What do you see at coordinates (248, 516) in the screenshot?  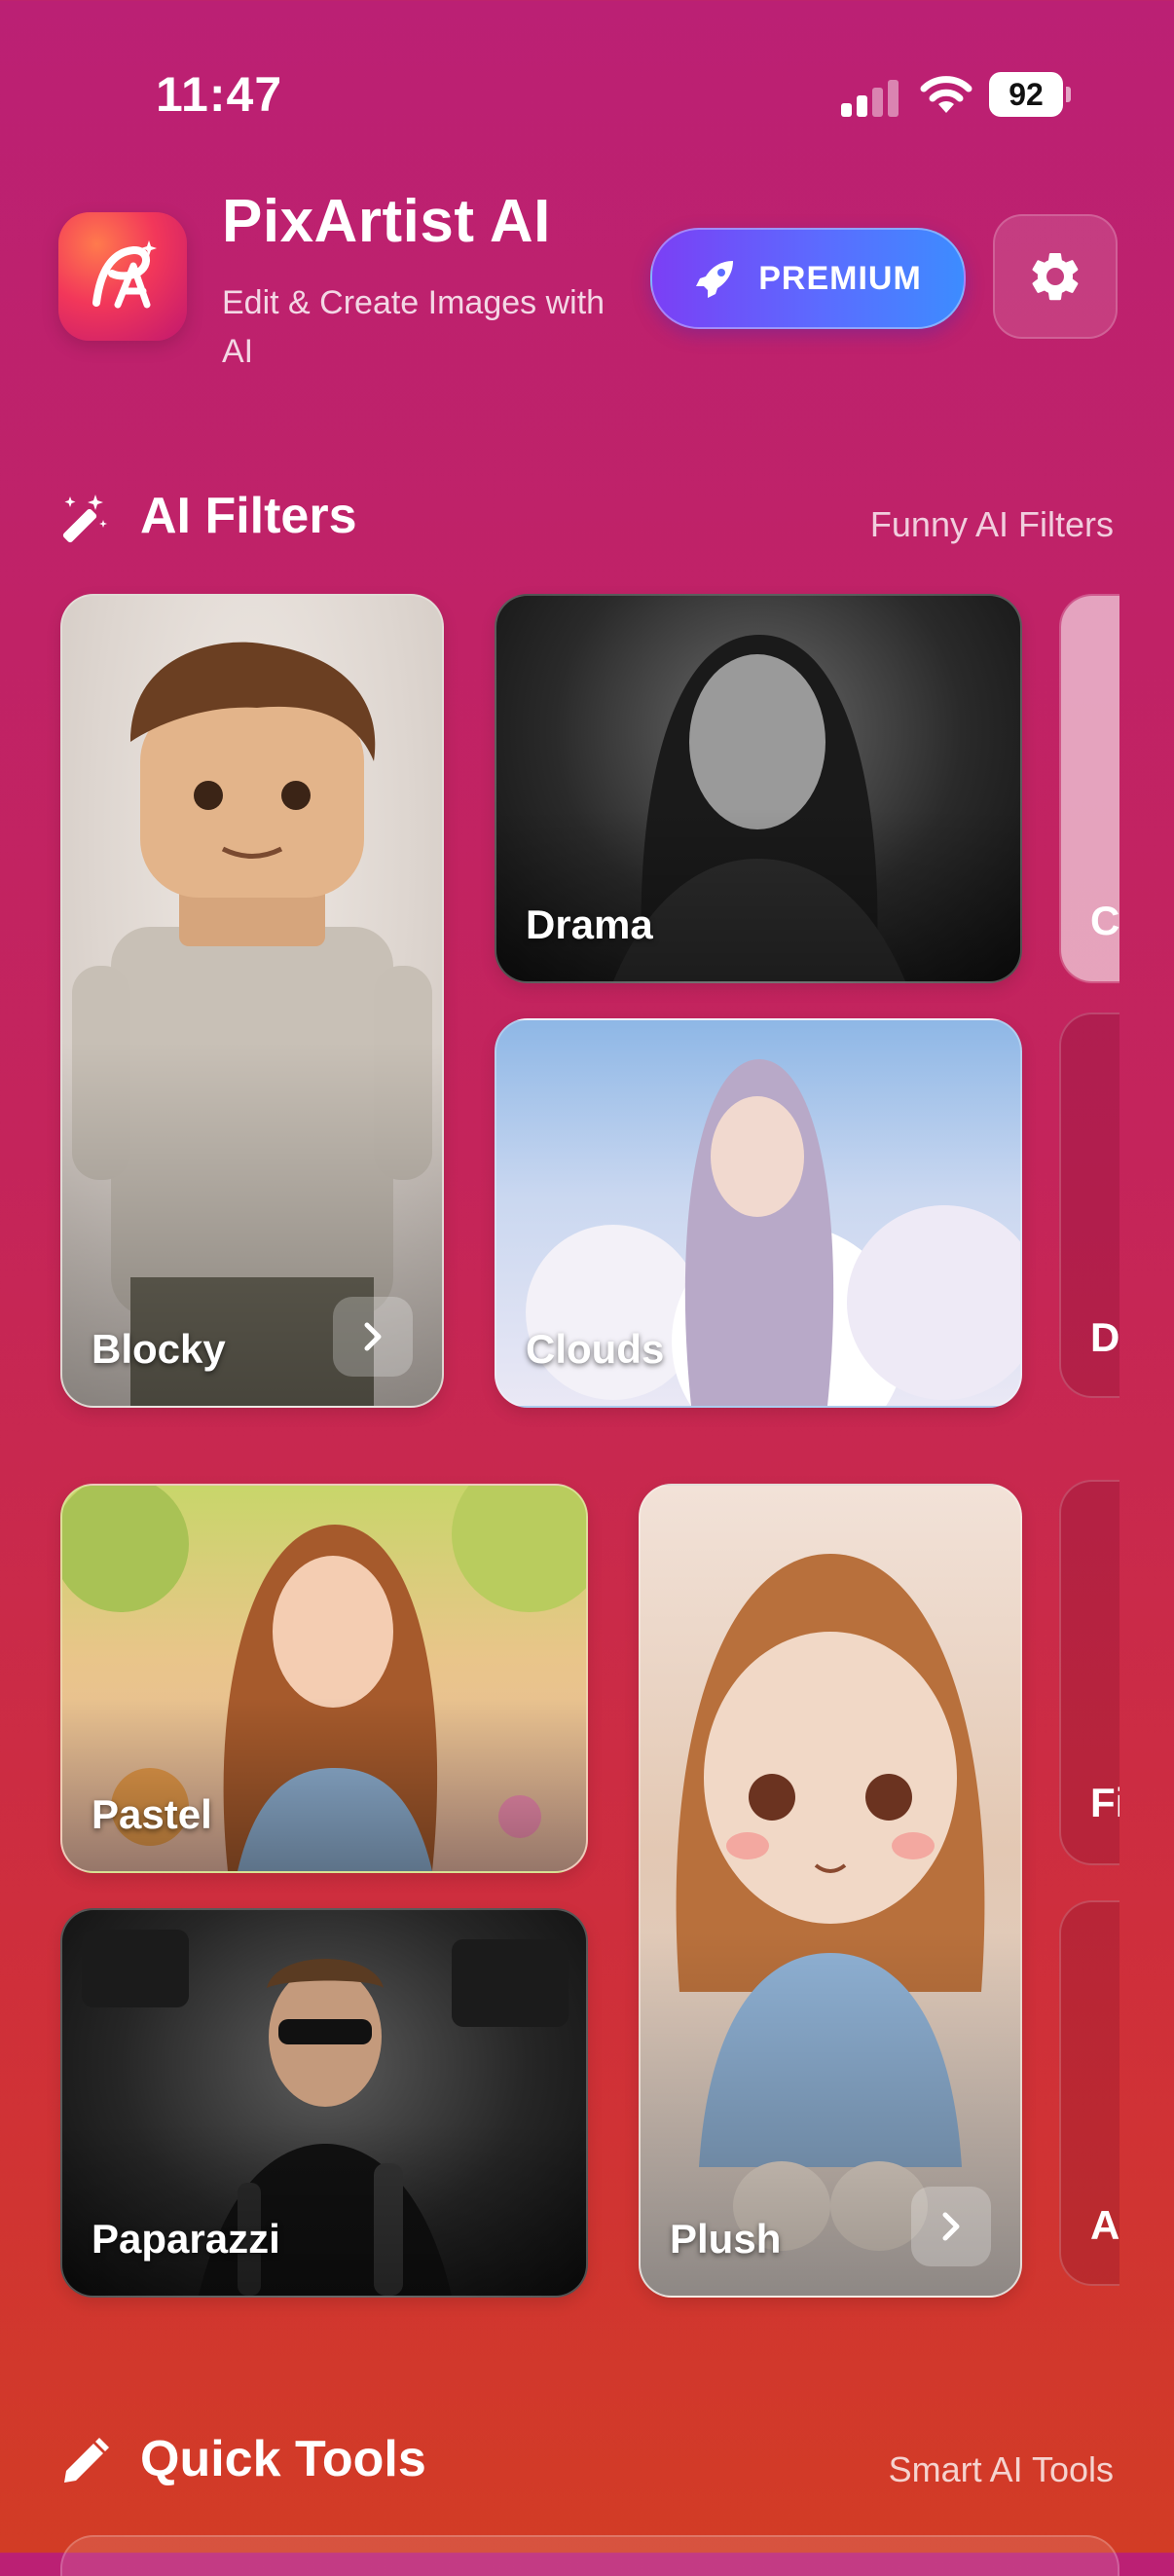 I see `ai-filters-title: AI Filters` at bounding box center [248, 516].